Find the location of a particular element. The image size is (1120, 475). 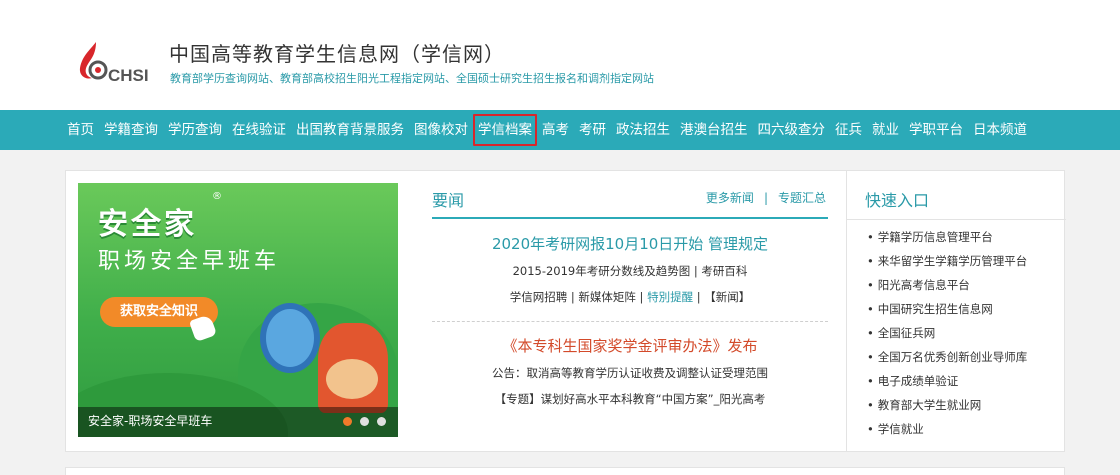

nav-item-law-admission: 政法招生 is located at coordinates (643, 130).